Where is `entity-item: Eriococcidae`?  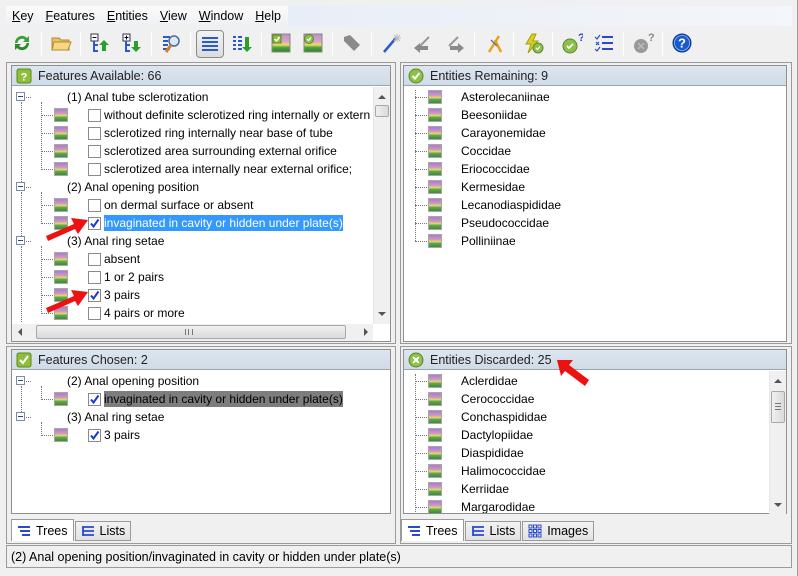 entity-item: Eriococcidae is located at coordinates (495, 169).